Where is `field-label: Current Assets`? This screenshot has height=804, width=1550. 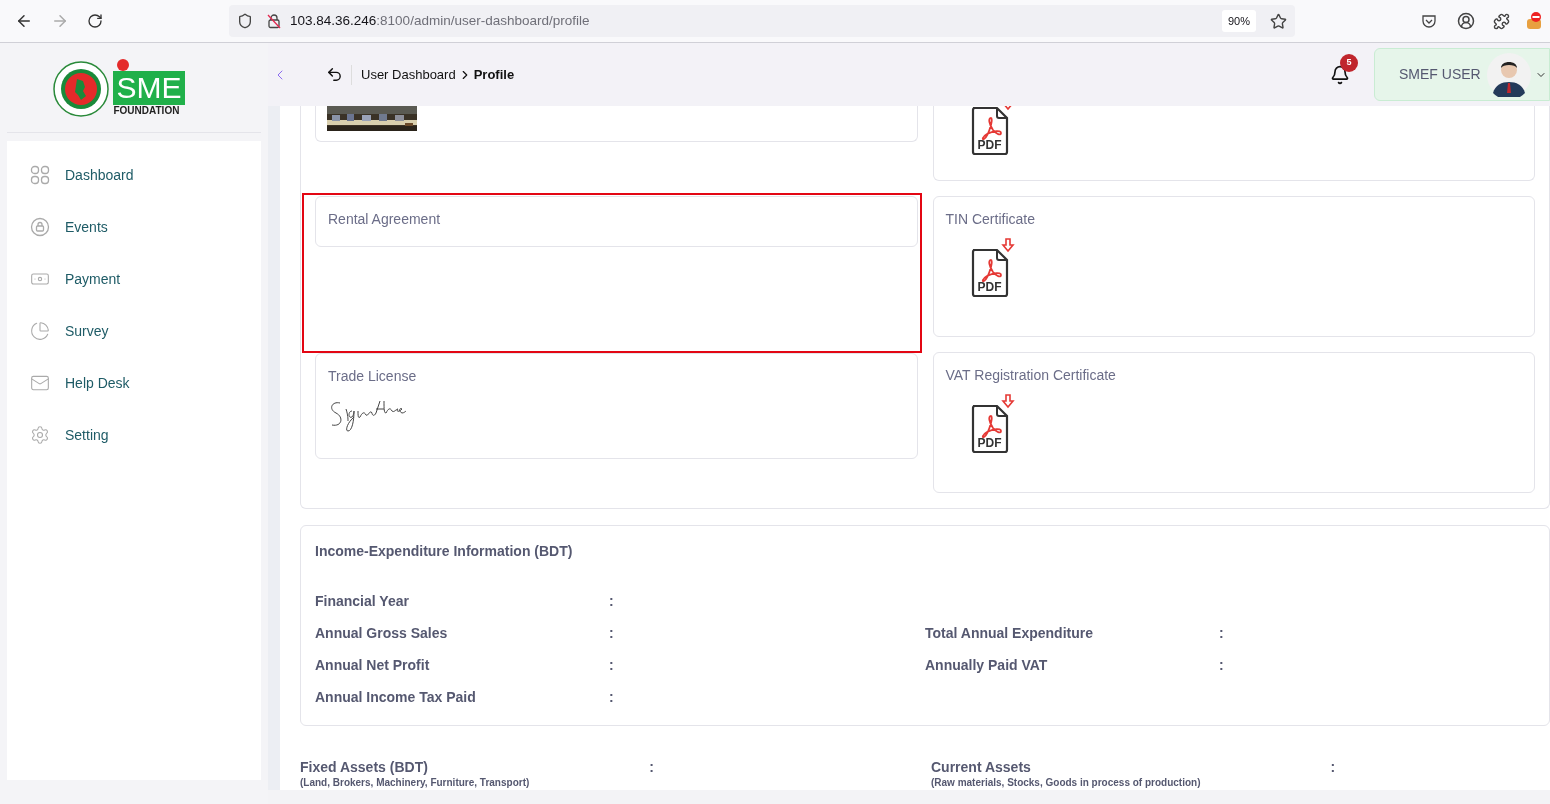 field-label: Current Assets is located at coordinates (981, 767).